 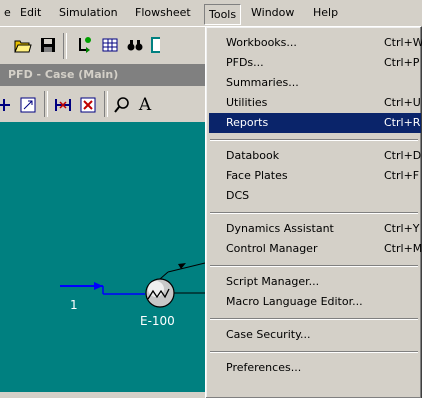 I want to click on feed-stream-arrowhead, so click(x=98, y=286).